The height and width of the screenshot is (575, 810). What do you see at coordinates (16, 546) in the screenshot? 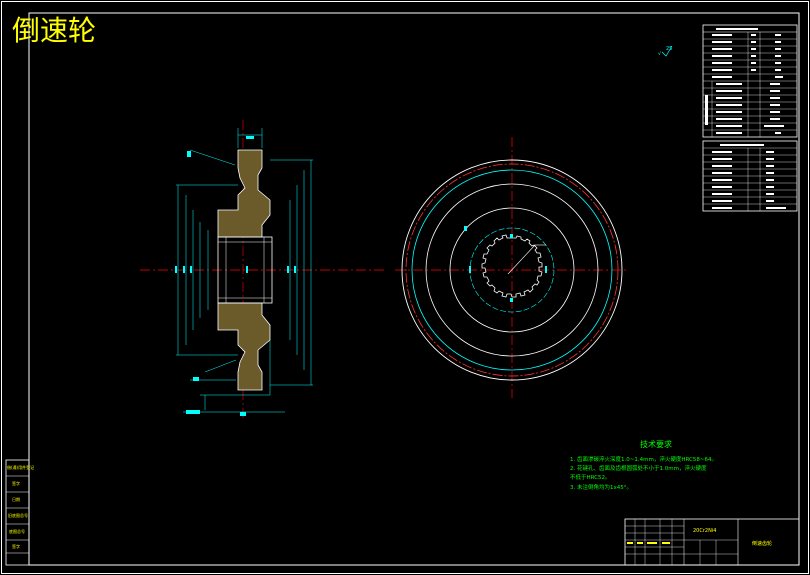
I see `left-strip-label-6: 签字` at bounding box center [16, 546].